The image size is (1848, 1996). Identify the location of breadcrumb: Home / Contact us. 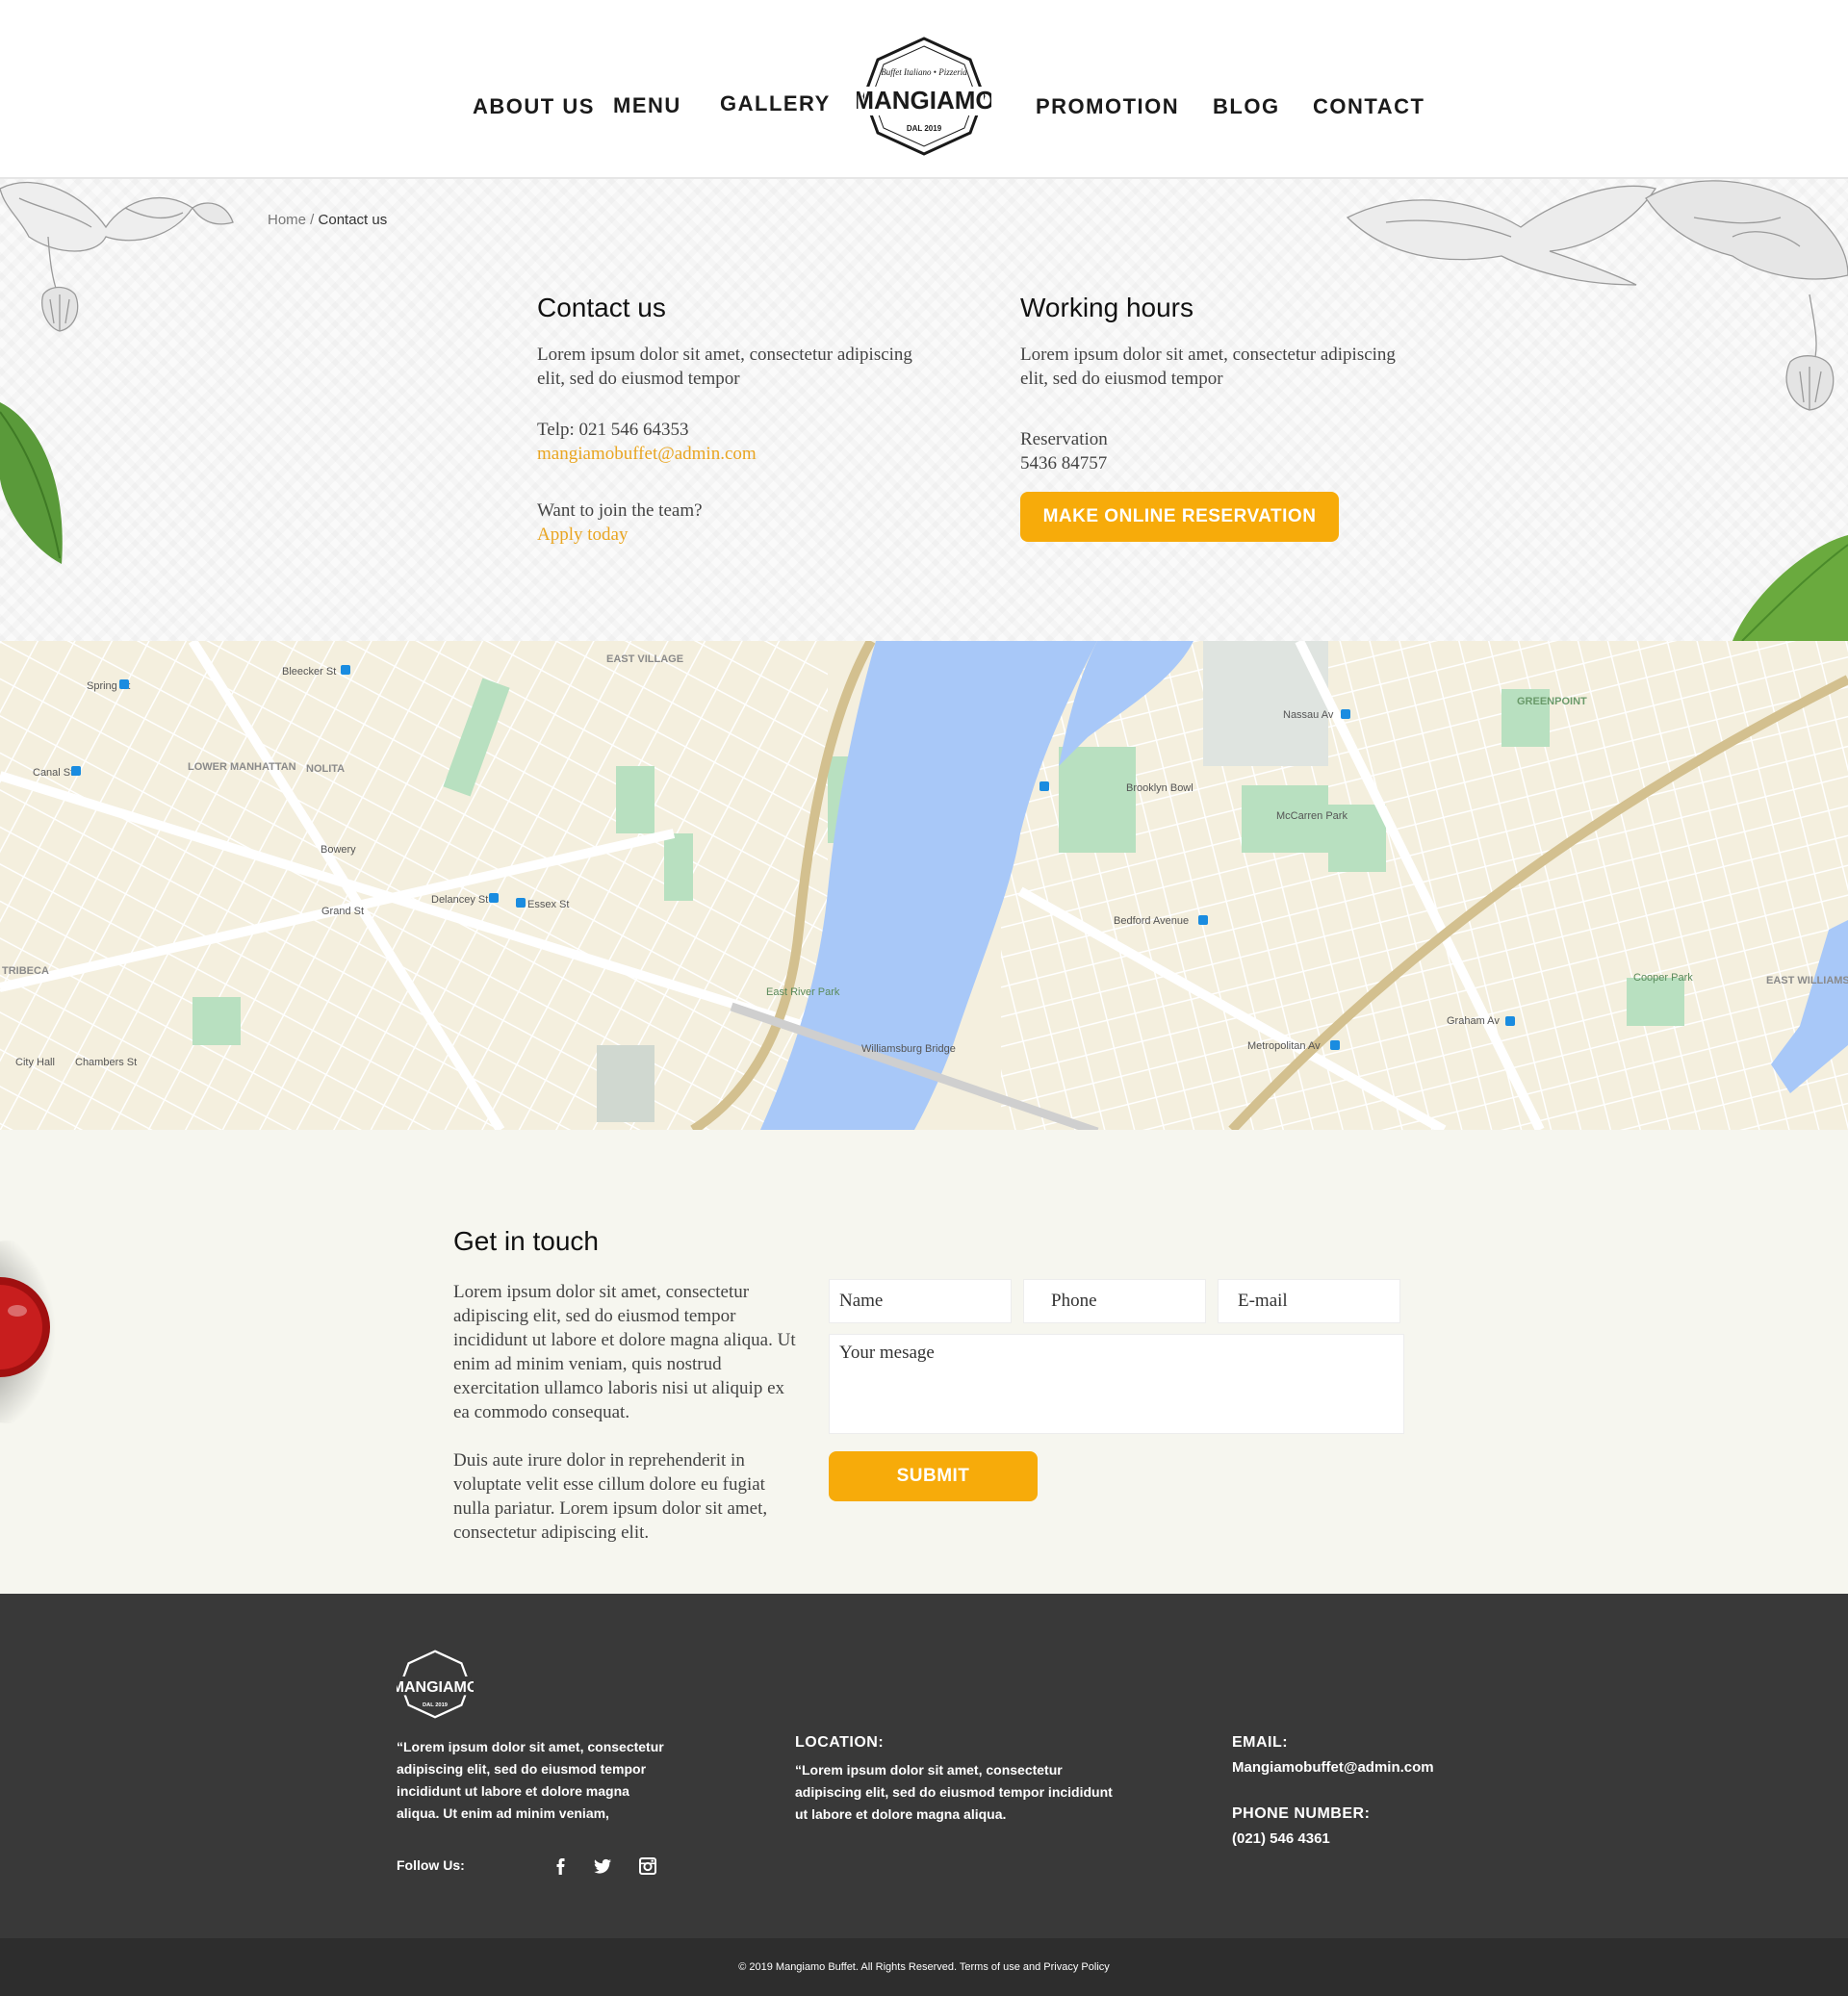
(327, 220).